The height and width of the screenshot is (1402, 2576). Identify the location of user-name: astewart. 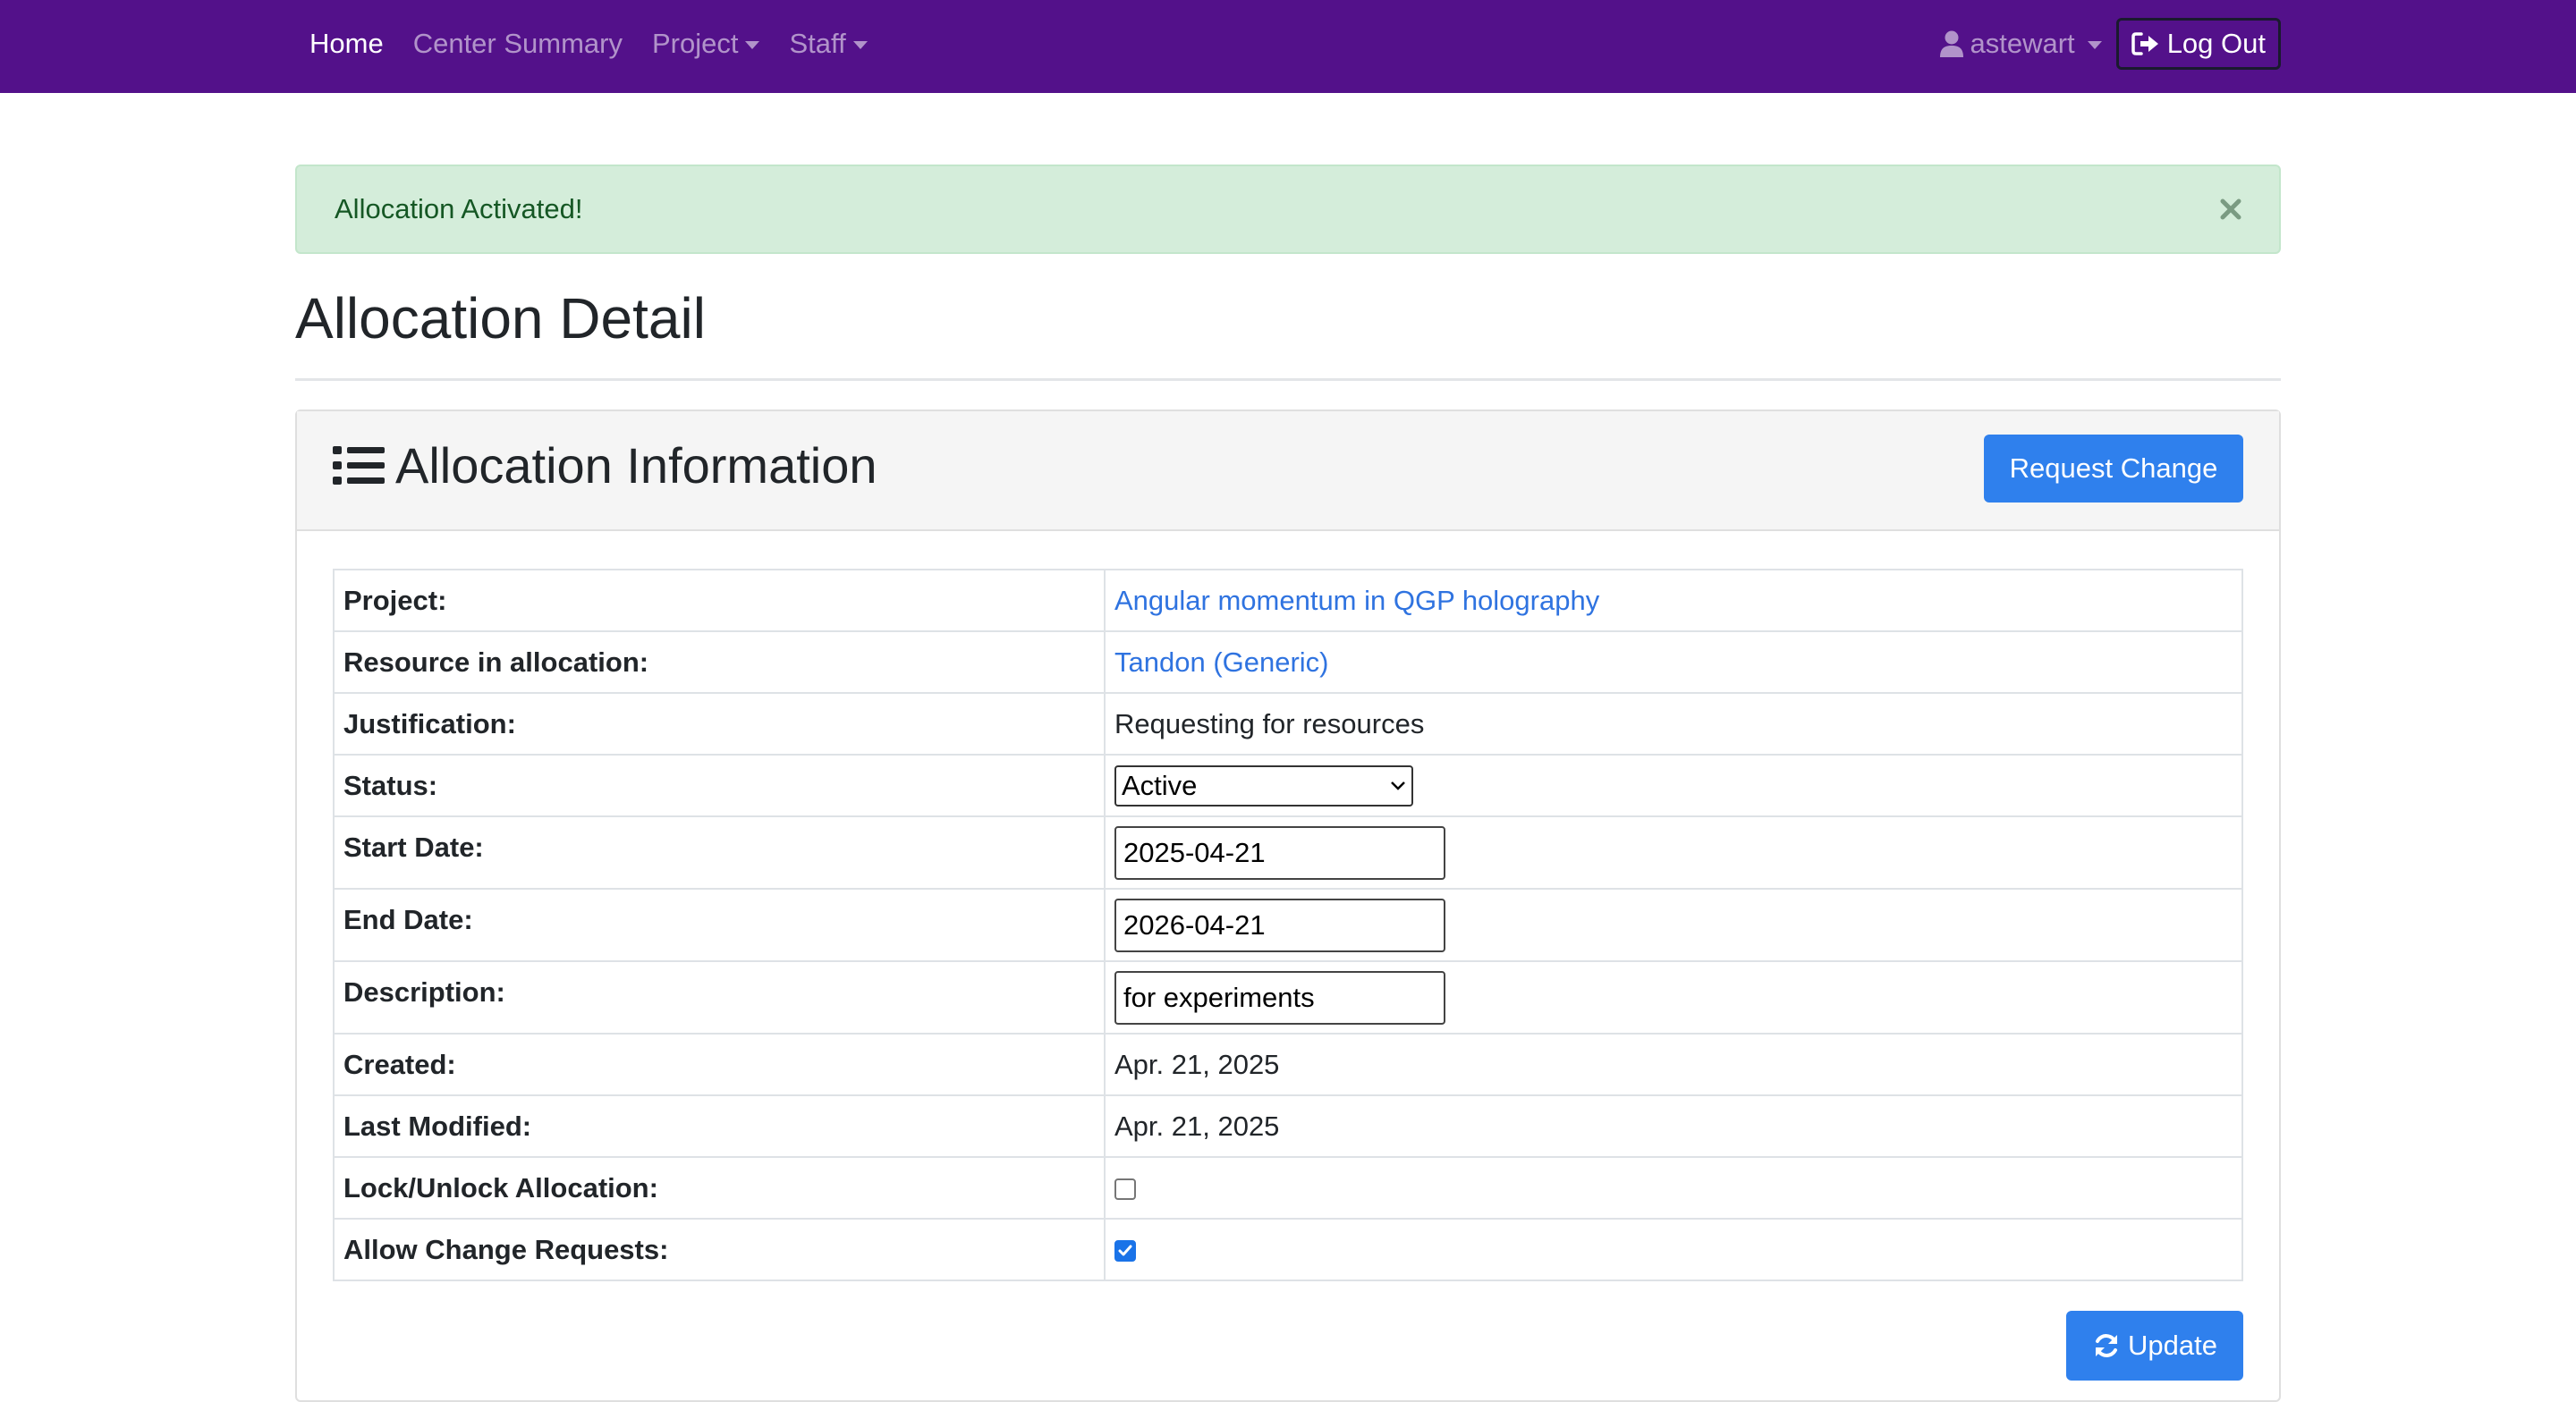
(2022, 43).